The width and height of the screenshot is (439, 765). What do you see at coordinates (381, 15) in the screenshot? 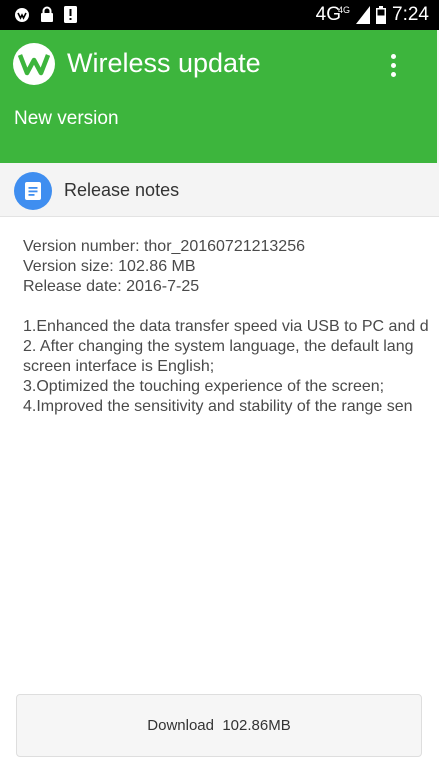
I see `battery-icon` at bounding box center [381, 15].